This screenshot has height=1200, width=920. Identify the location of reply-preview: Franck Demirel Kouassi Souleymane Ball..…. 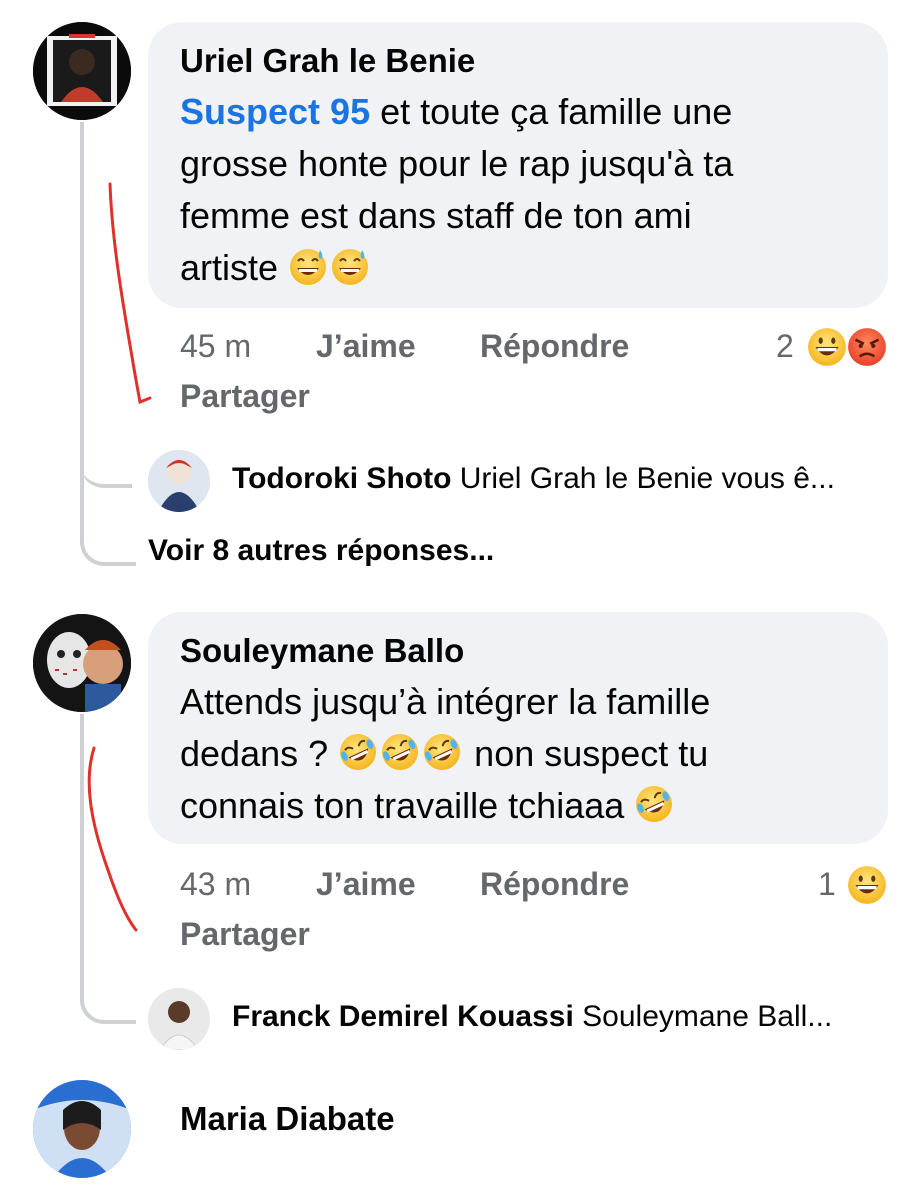
(557, 1017).